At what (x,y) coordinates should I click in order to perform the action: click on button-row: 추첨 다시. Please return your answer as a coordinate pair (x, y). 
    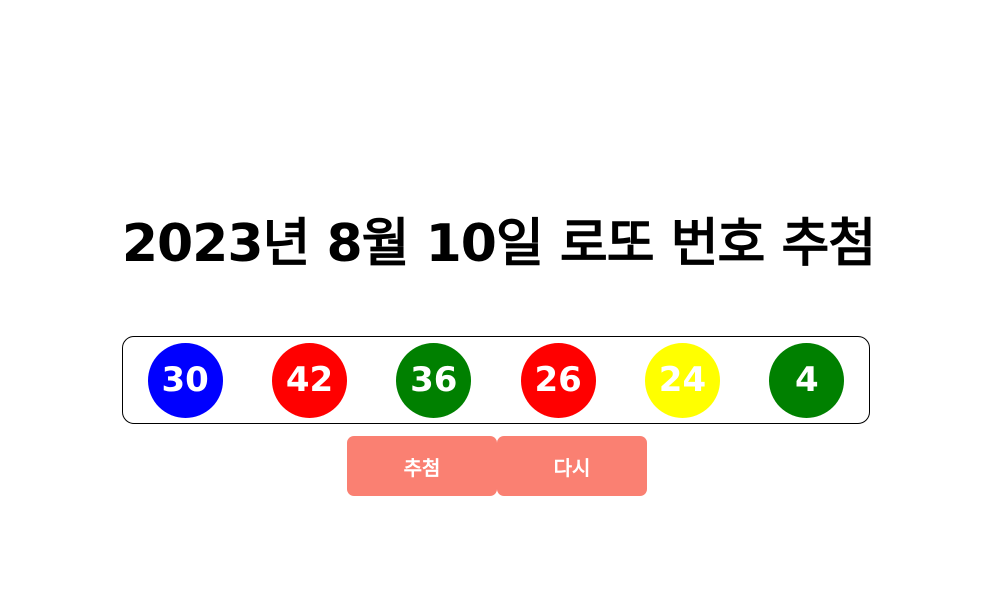
    Looking at the image, I should click on (497, 466).